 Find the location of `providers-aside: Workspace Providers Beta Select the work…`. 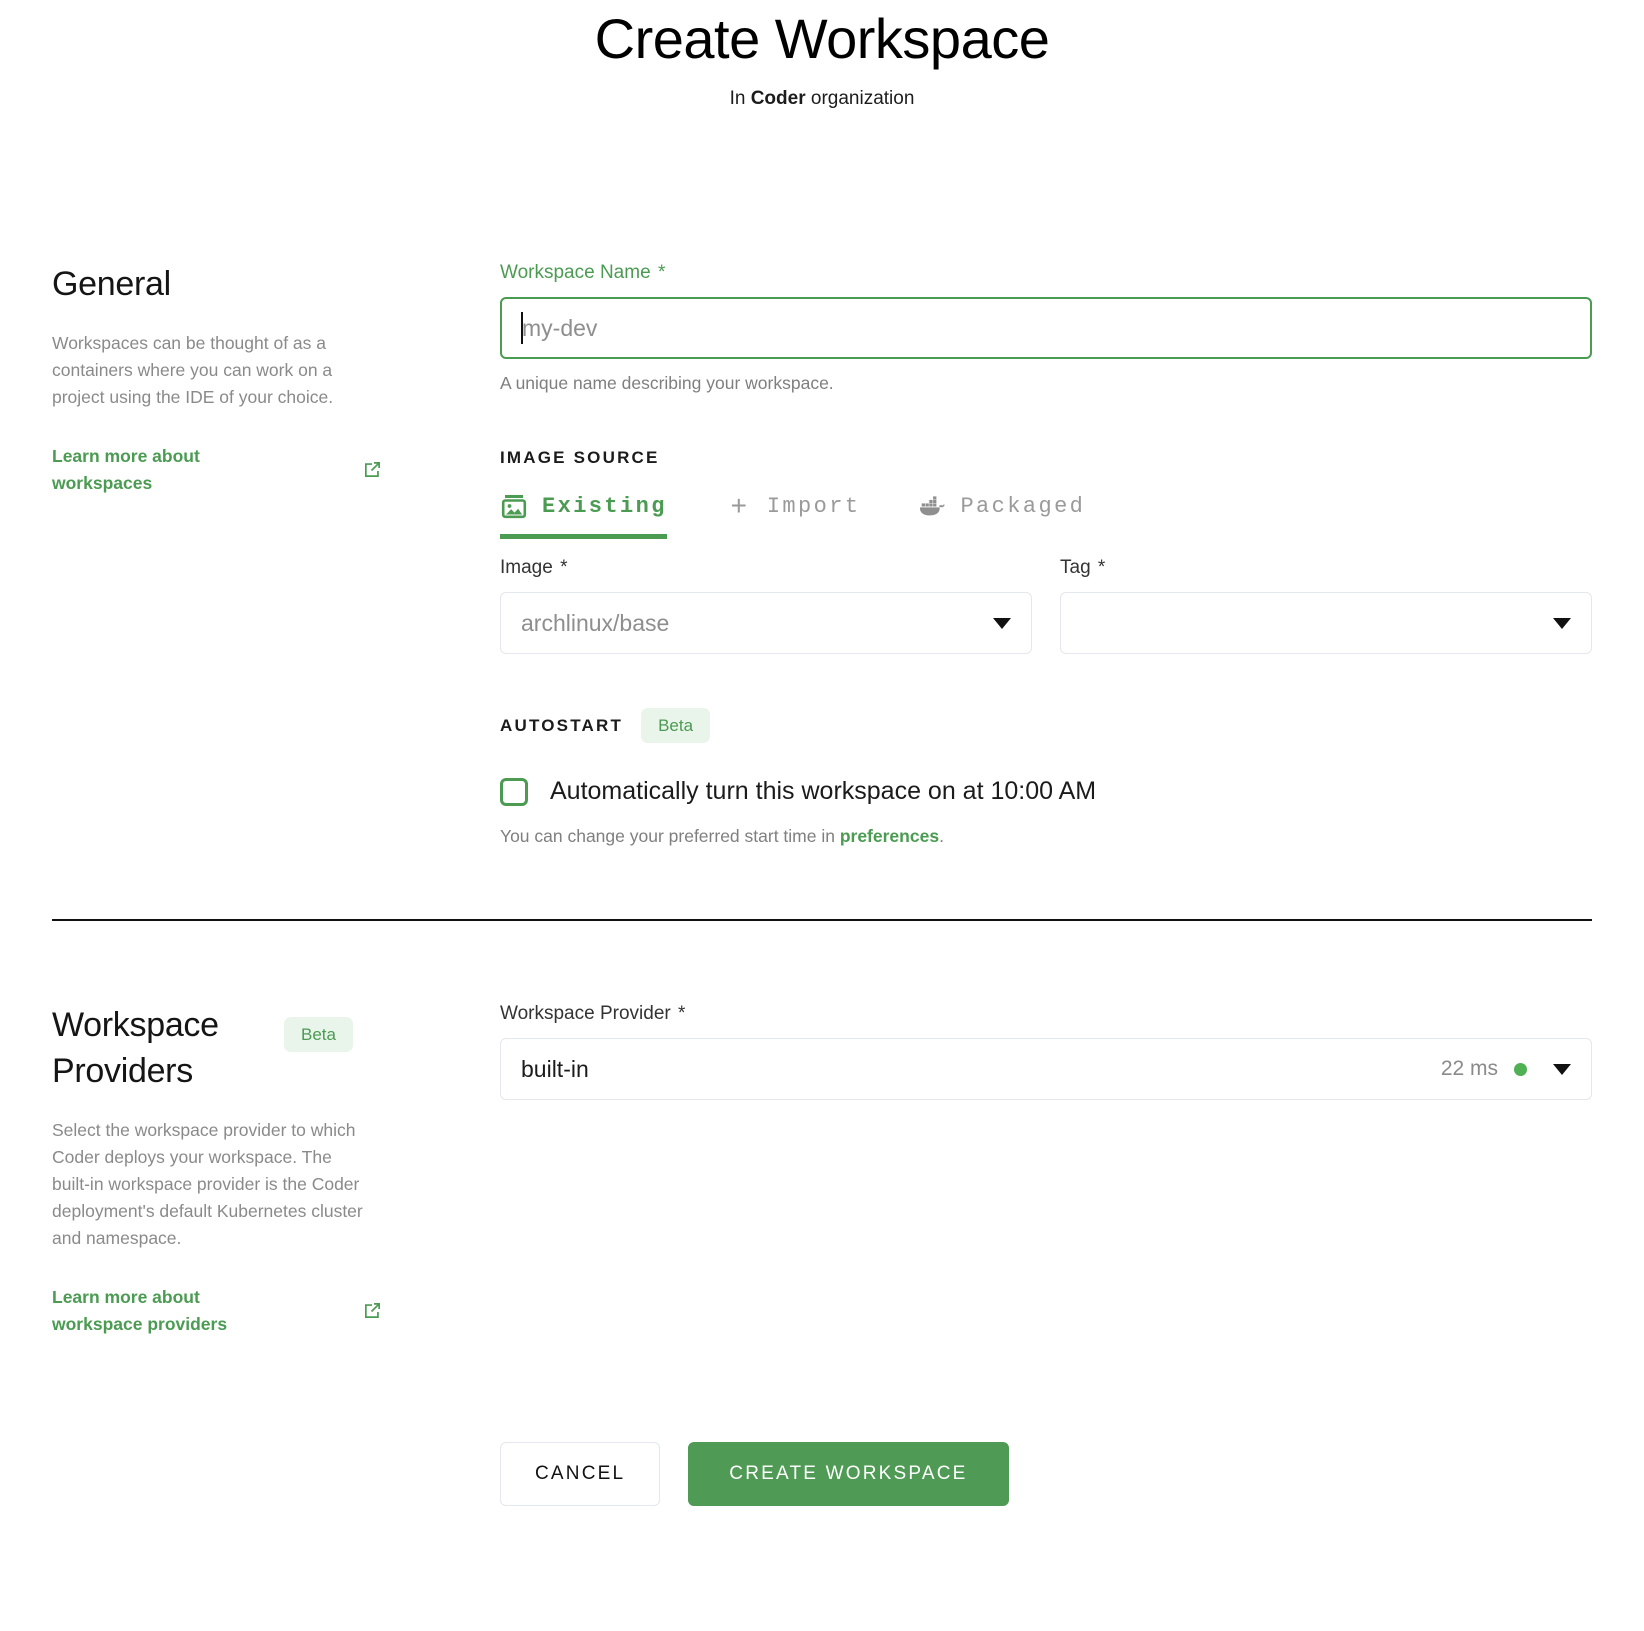

providers-aside: Workspace Providers Beta Select the work… is located at coordinates (263, 1170).